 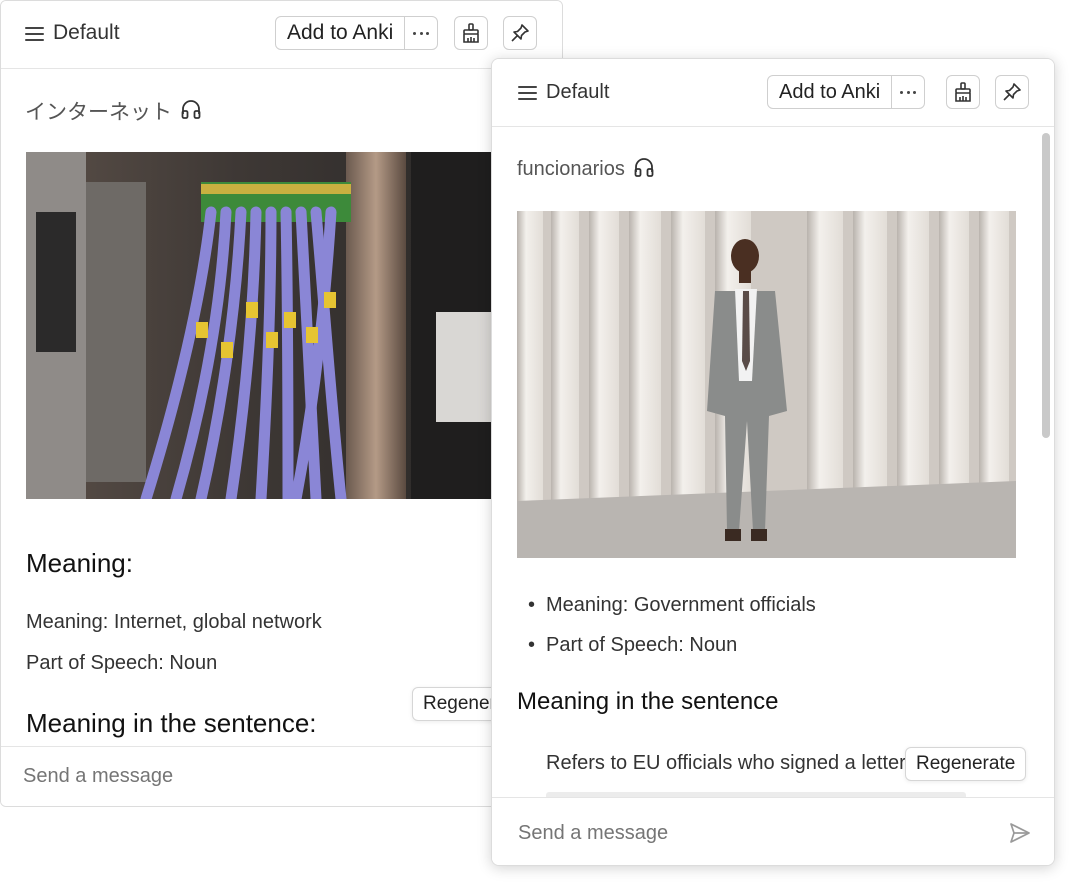 I want to click on meaning-line: Meaning: Internet, global network, so click(x=174, y=622).